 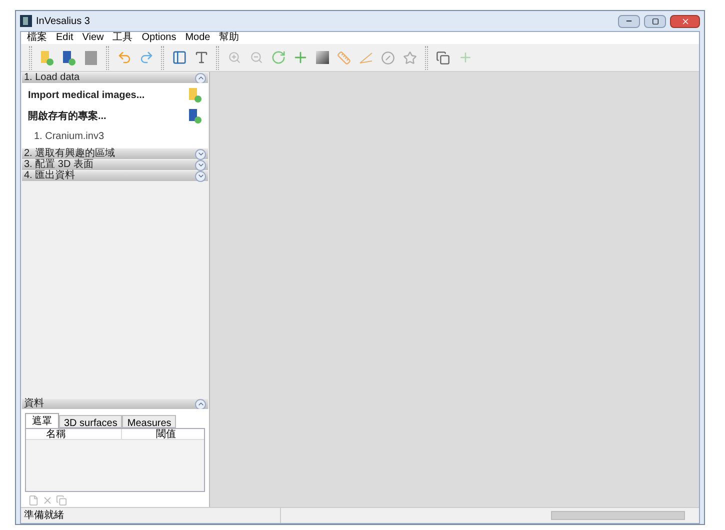 What do you see at coordinates (70, 154) in the screenshot?
I see `section-title: 2. 選取有興趣的區域` at bounding box center [70, 154].